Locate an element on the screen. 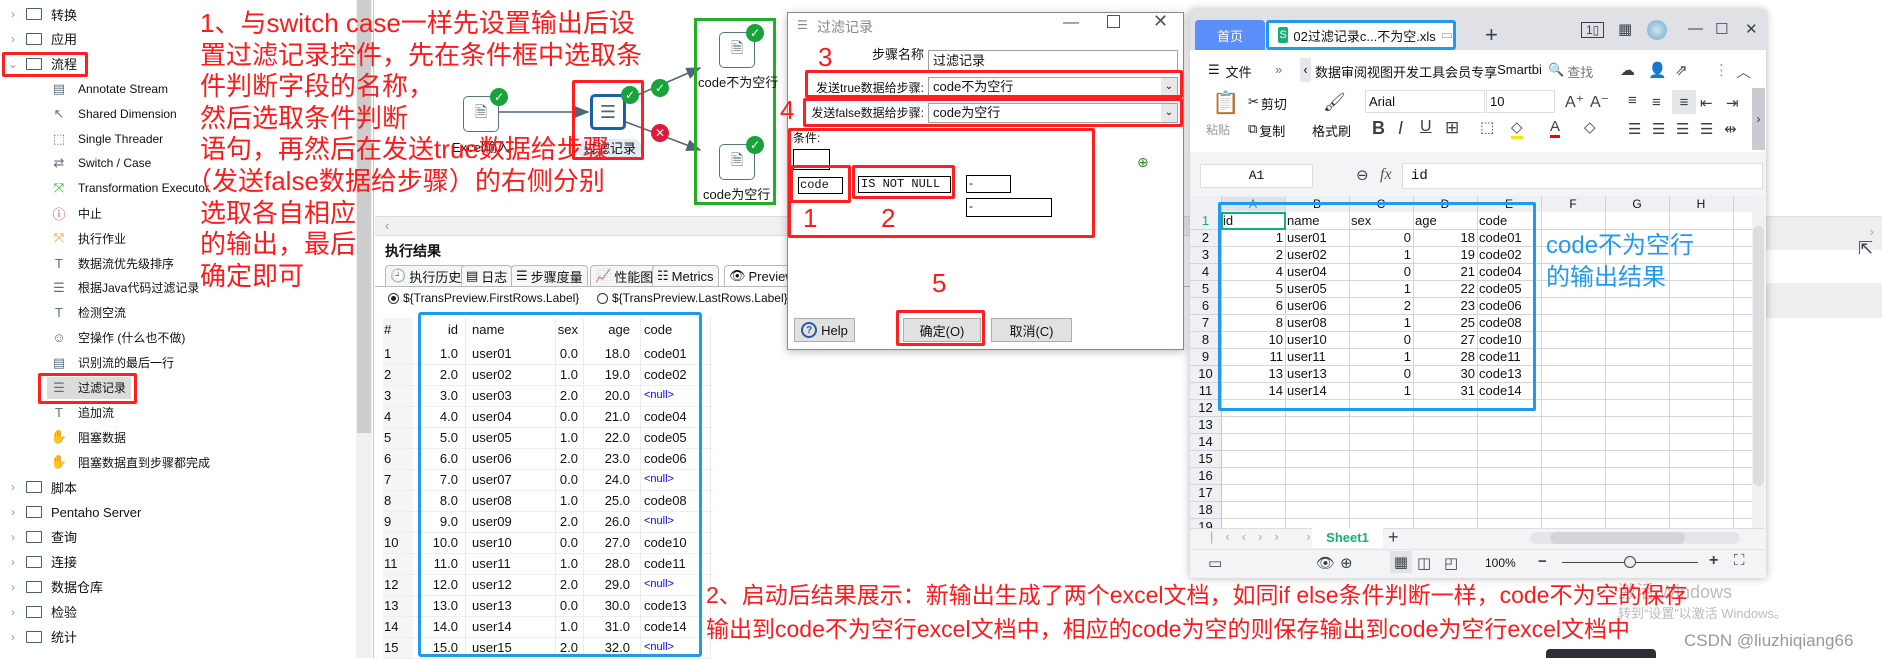  increase-font-icon: A⁺ is located at coordinates (1574, 102).